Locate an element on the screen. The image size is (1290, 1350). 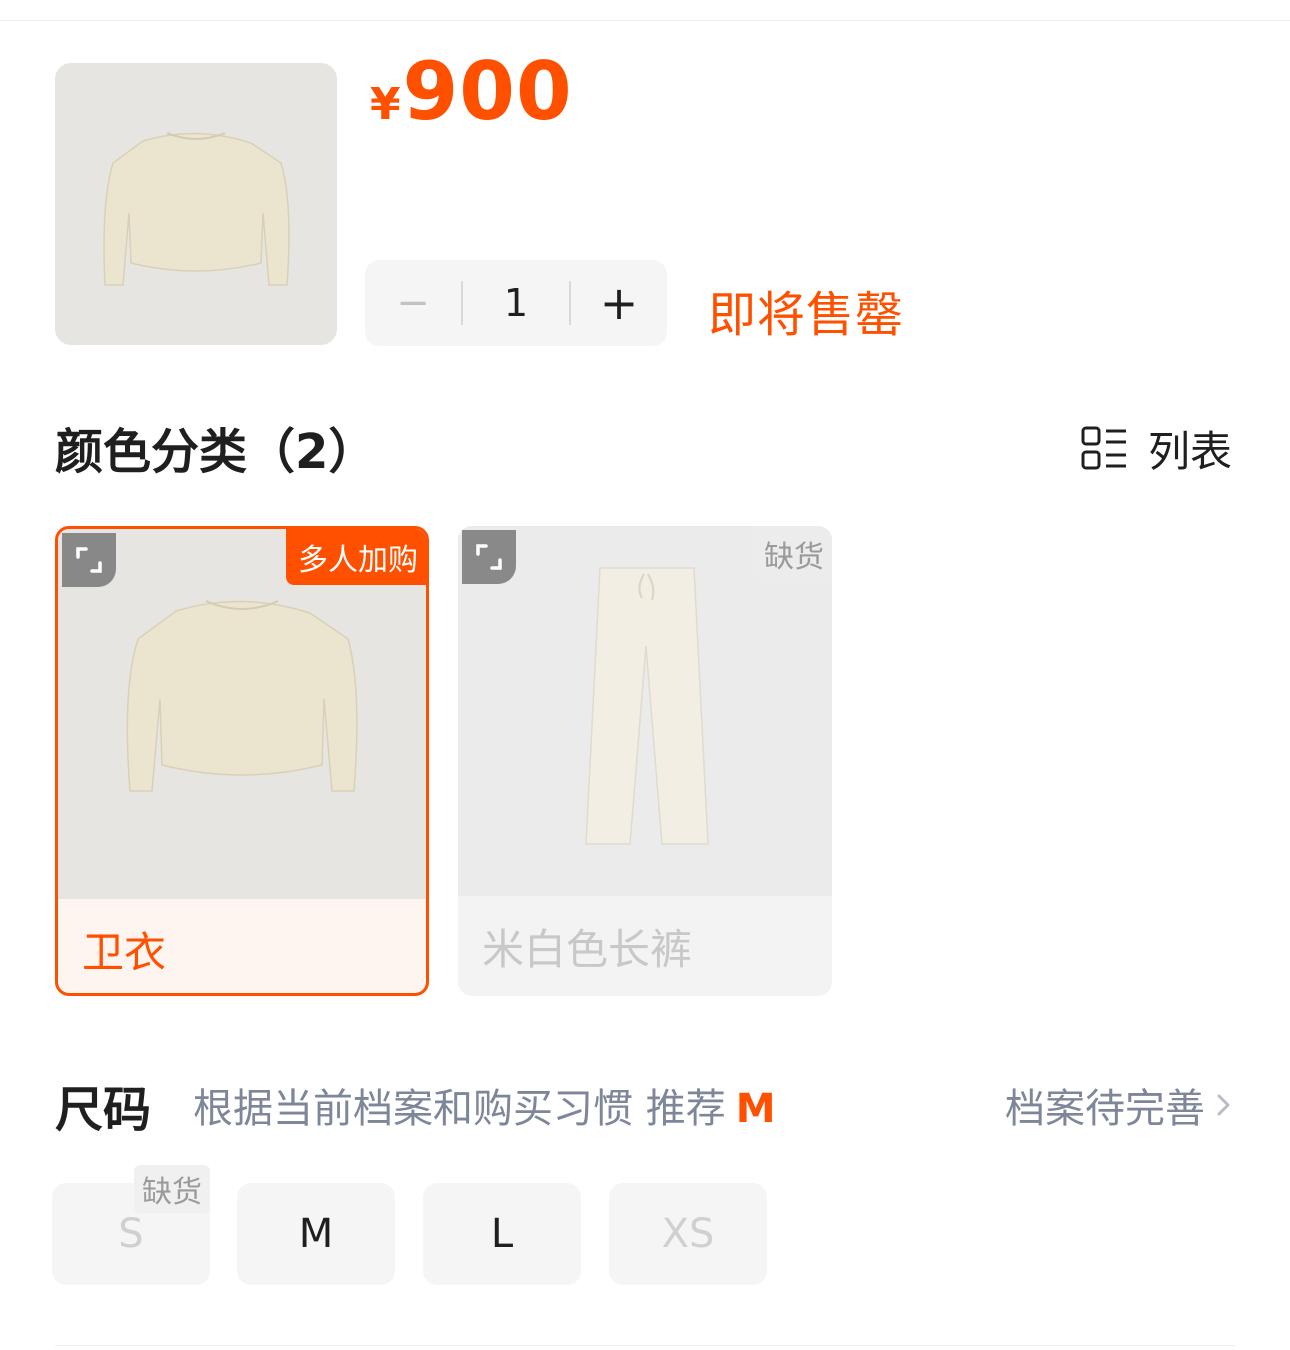
color-section-title: 颜色分类（2） is located at coordinates (216, 452).